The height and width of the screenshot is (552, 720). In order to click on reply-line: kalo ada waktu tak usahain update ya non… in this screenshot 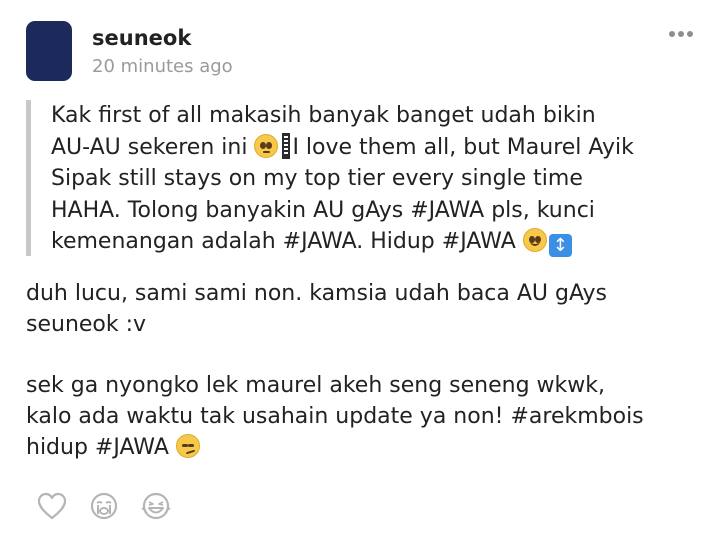, I will do `click(335, 416)`.